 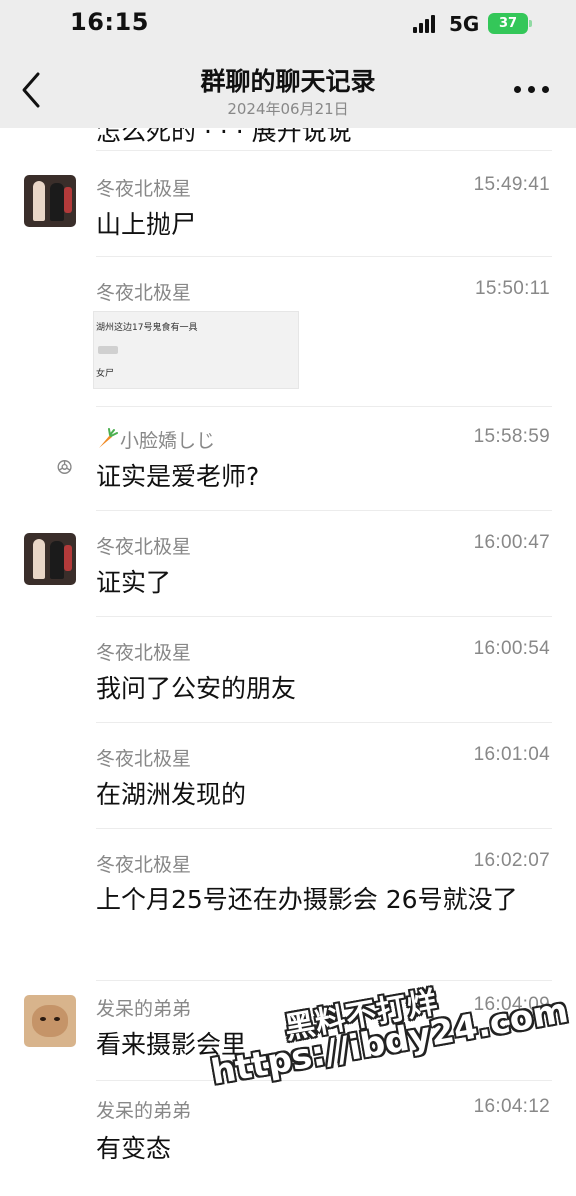 What do you see at coordinates (109, 22) in the screenshot?
I see `status-time: 16:15` at bounding box center [109, 22].